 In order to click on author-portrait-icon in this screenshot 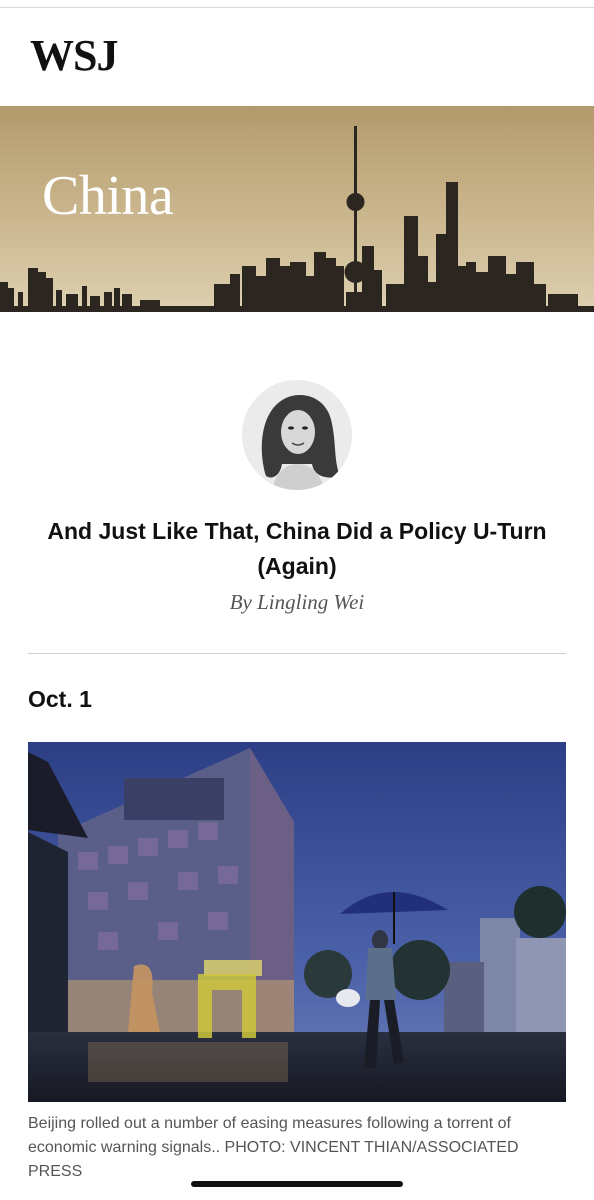, I will do `click(297, 435)`.